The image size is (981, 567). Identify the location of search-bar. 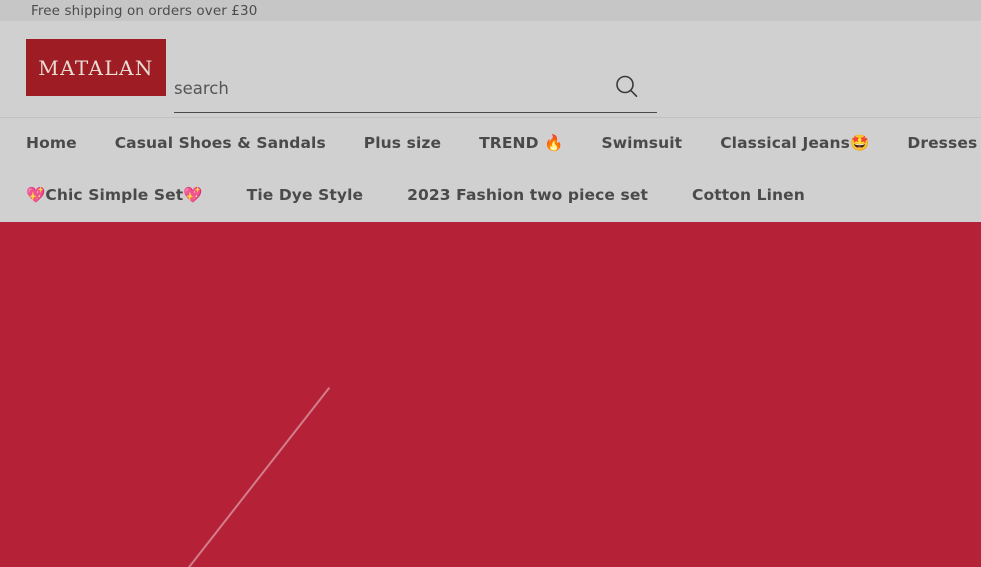
(415, 90).